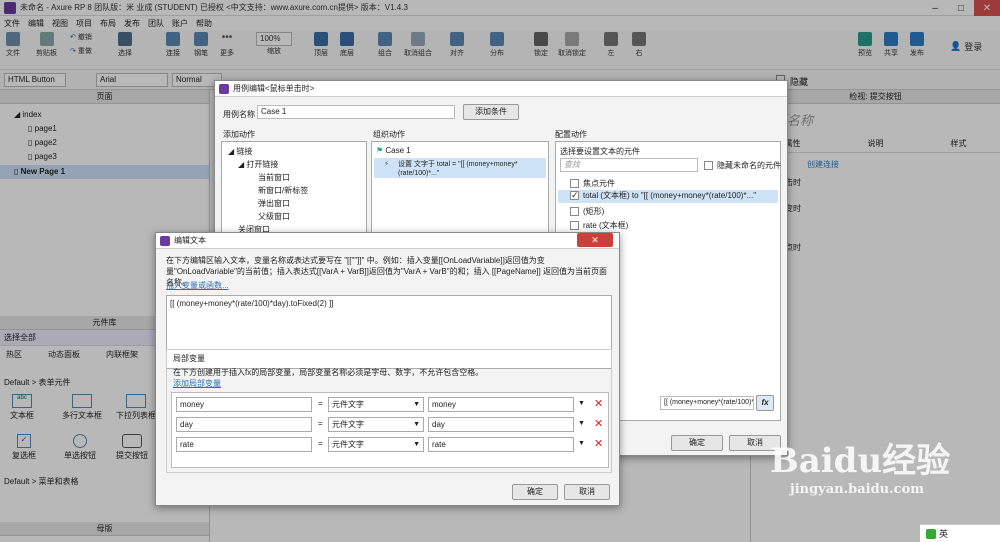 The width and height of the screenshot is (1000, 542). I want to click on dialog-close-button: ✕, so click(595, 240).